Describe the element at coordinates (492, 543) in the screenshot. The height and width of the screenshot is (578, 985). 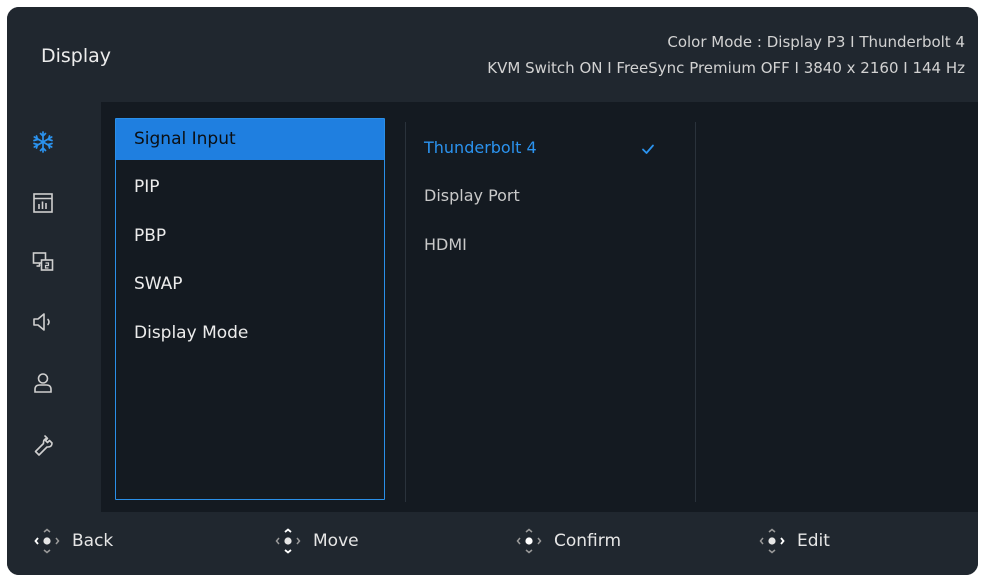
I see `footer-bar: Back Move Confirm Edit` at that location.